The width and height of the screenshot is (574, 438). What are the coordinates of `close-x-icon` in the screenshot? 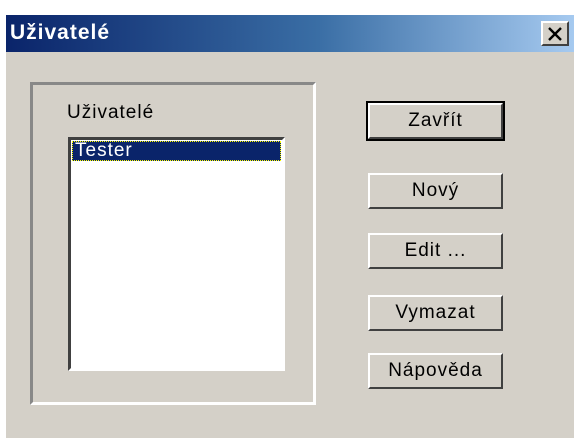 It's located at (555, 33).